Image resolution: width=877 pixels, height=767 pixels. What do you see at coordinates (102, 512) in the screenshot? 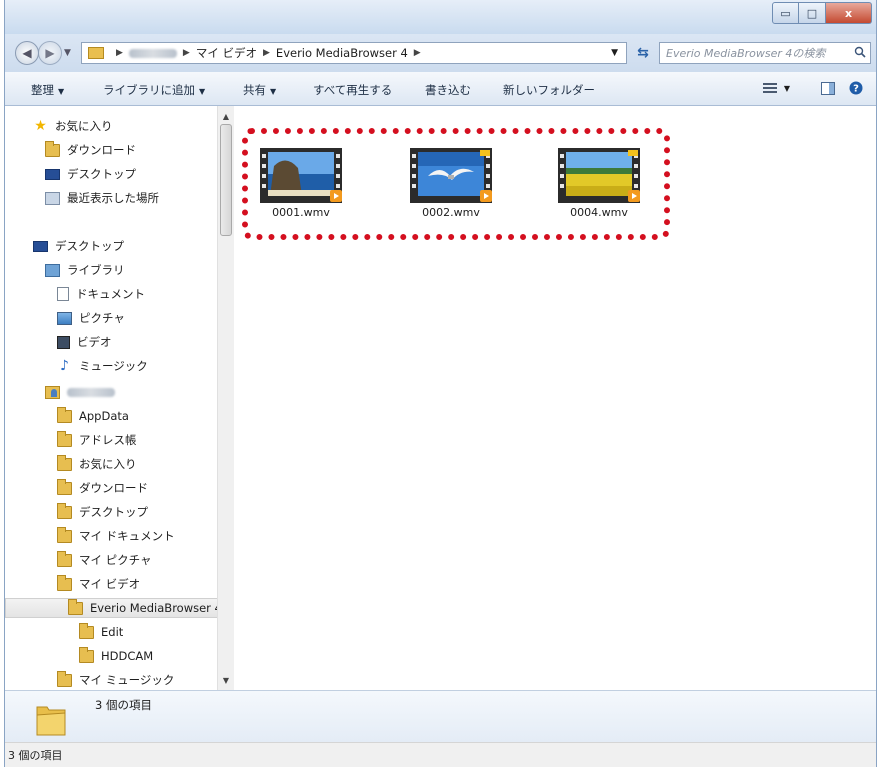
I see `sidebar-item-user-desktop: デスクトップ` at bounding box center [102, 512].